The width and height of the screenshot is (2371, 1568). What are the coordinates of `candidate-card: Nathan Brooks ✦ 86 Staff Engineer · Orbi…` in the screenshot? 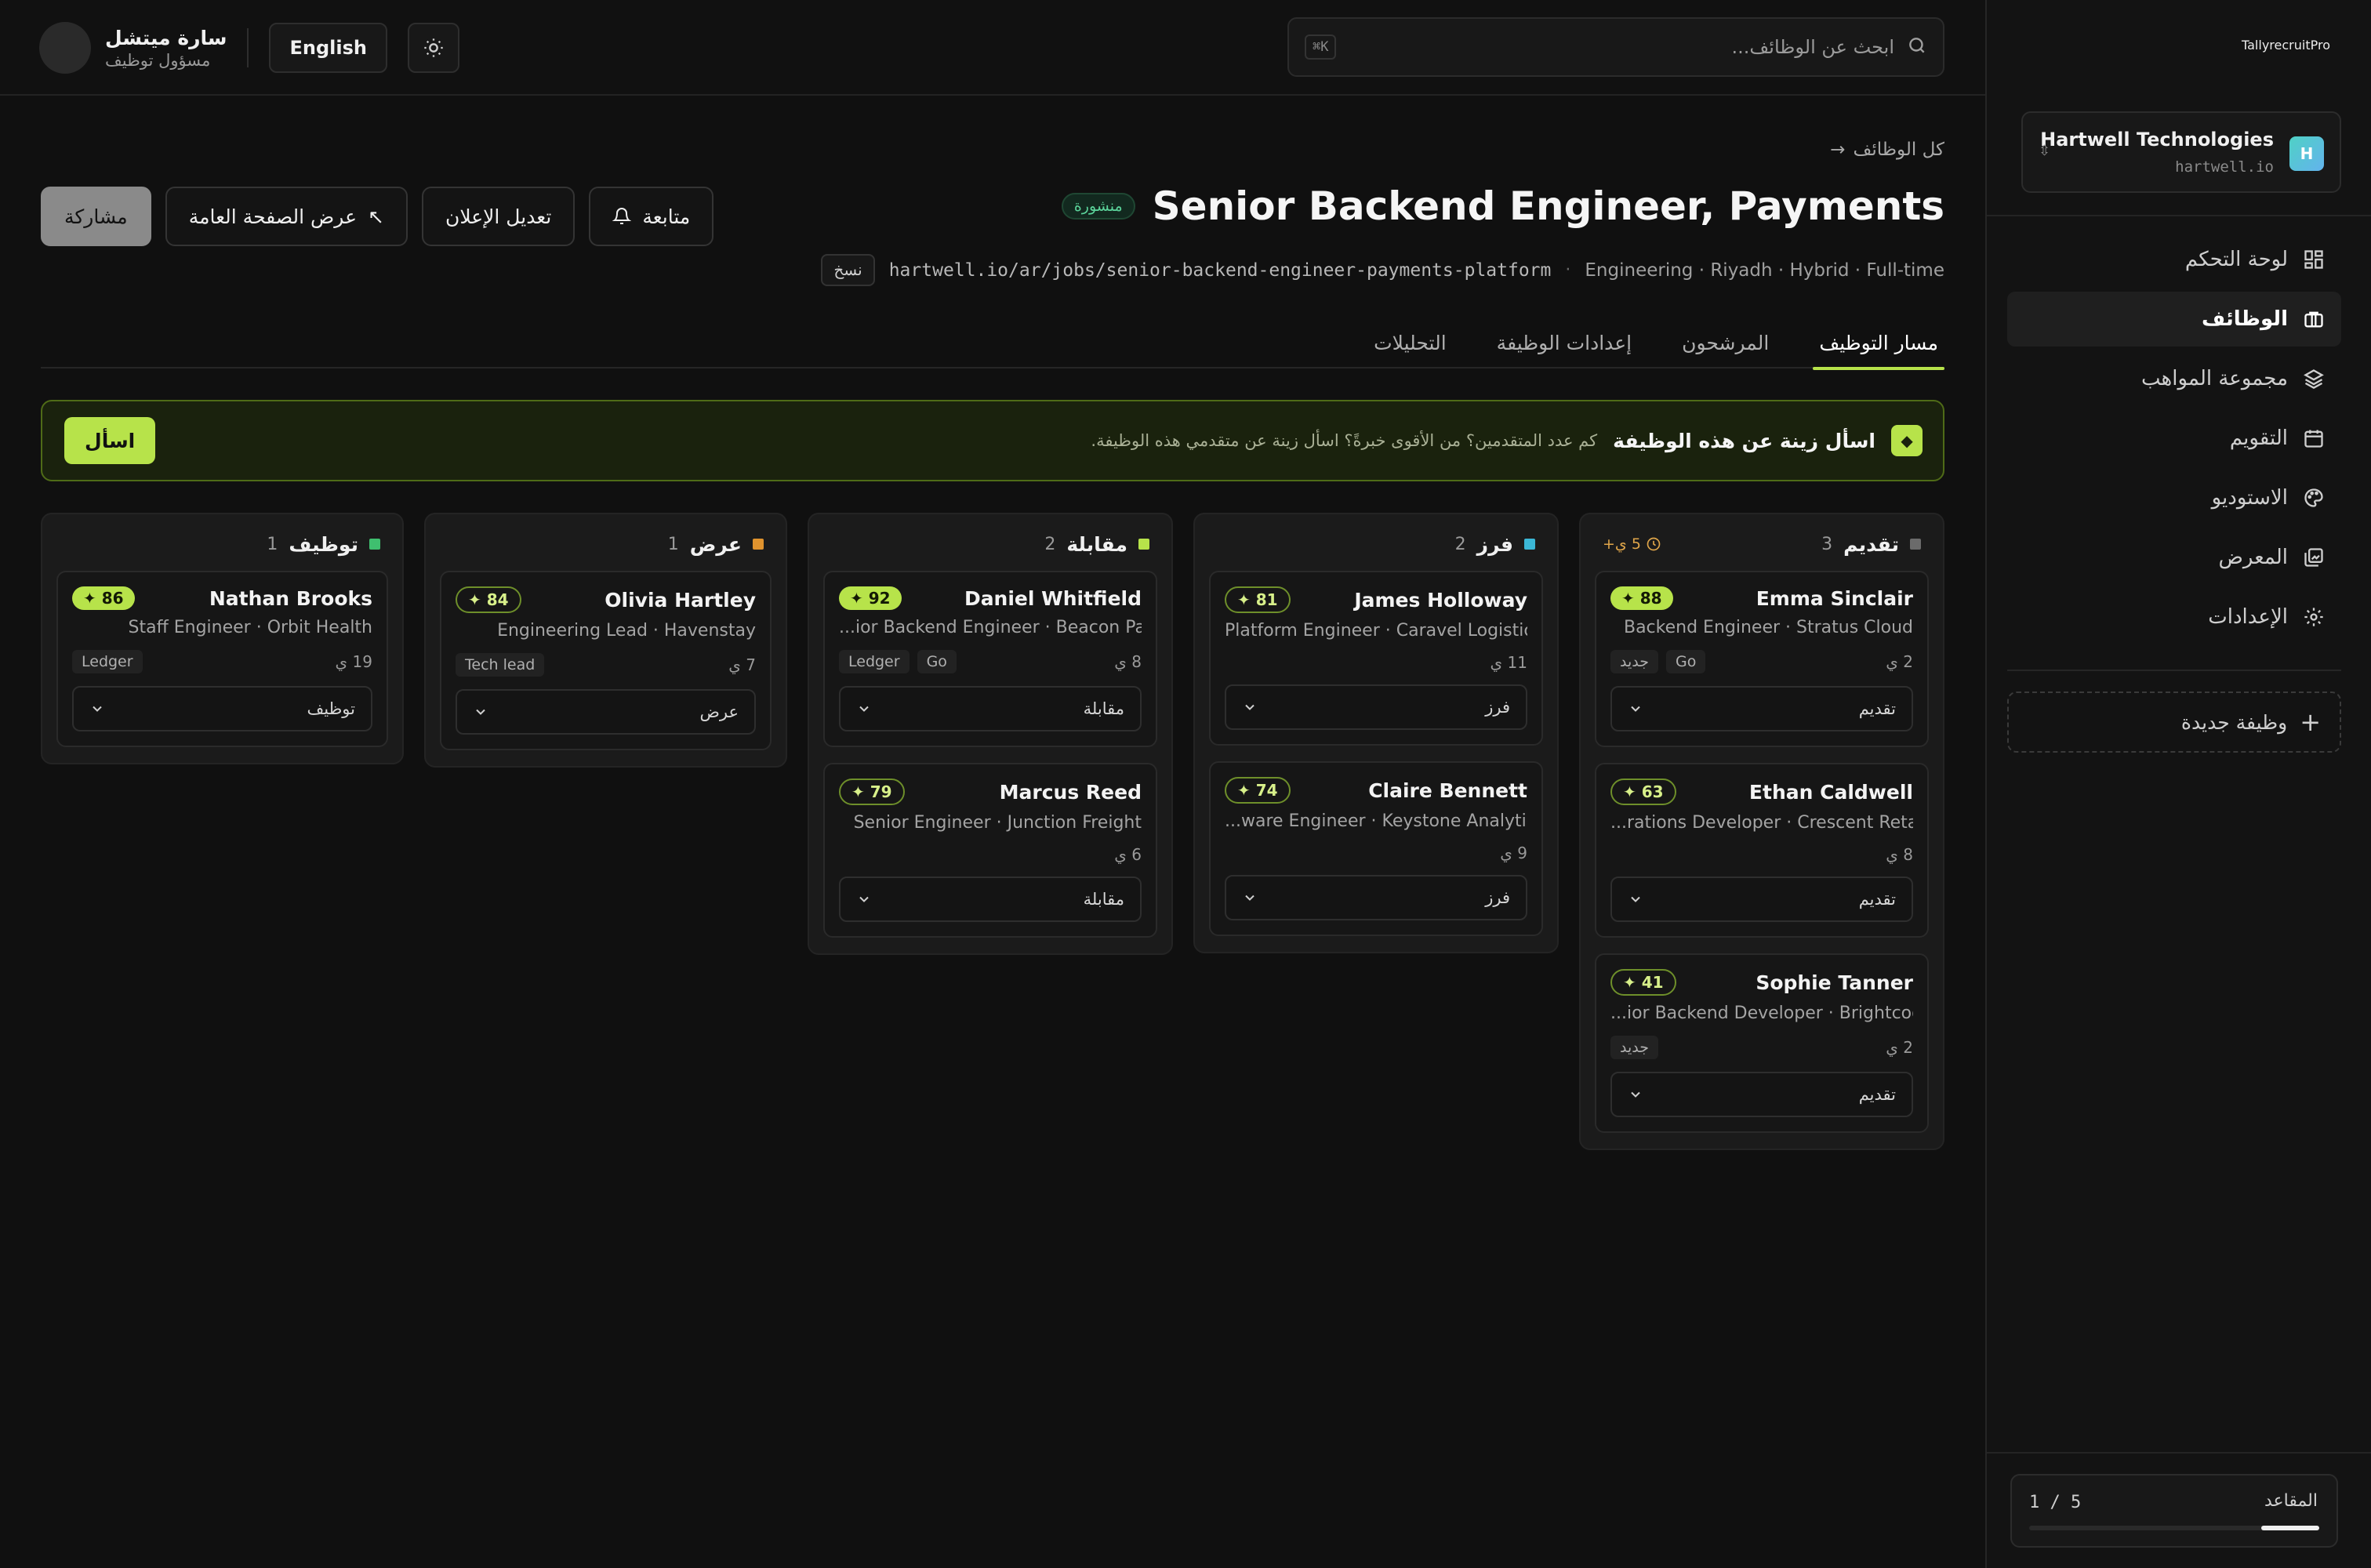 It's located at (222, 659).